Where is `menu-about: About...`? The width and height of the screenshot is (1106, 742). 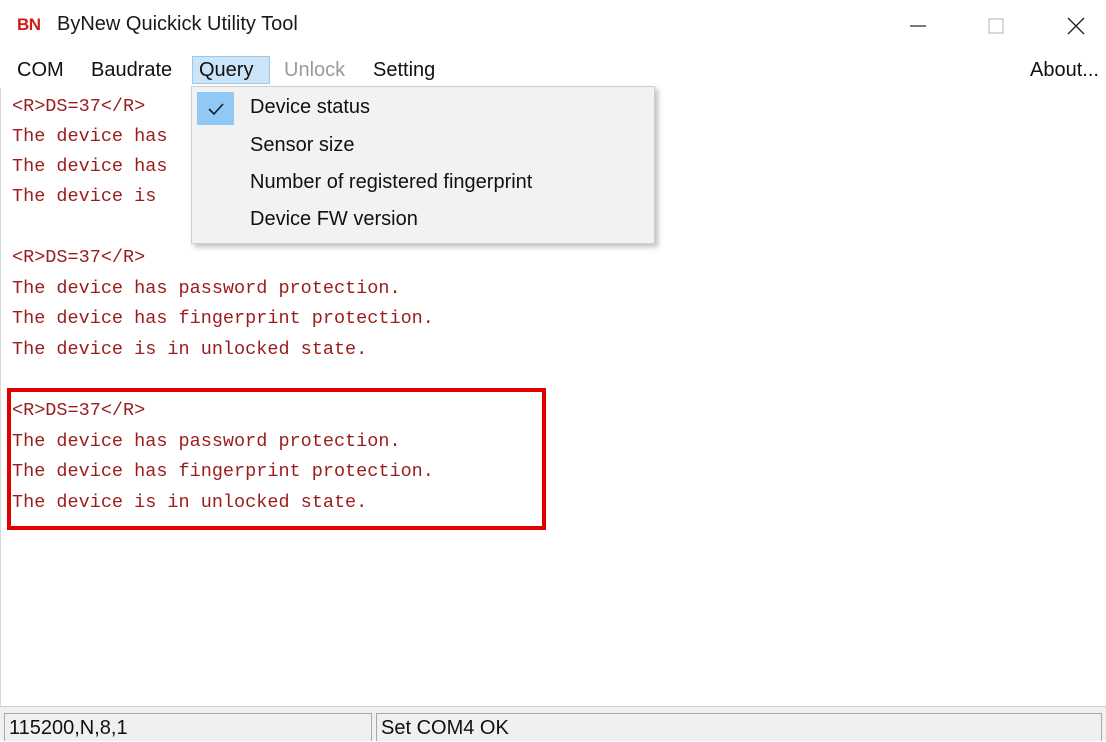
menu-about: About... is located at coordinates (1064, 70).